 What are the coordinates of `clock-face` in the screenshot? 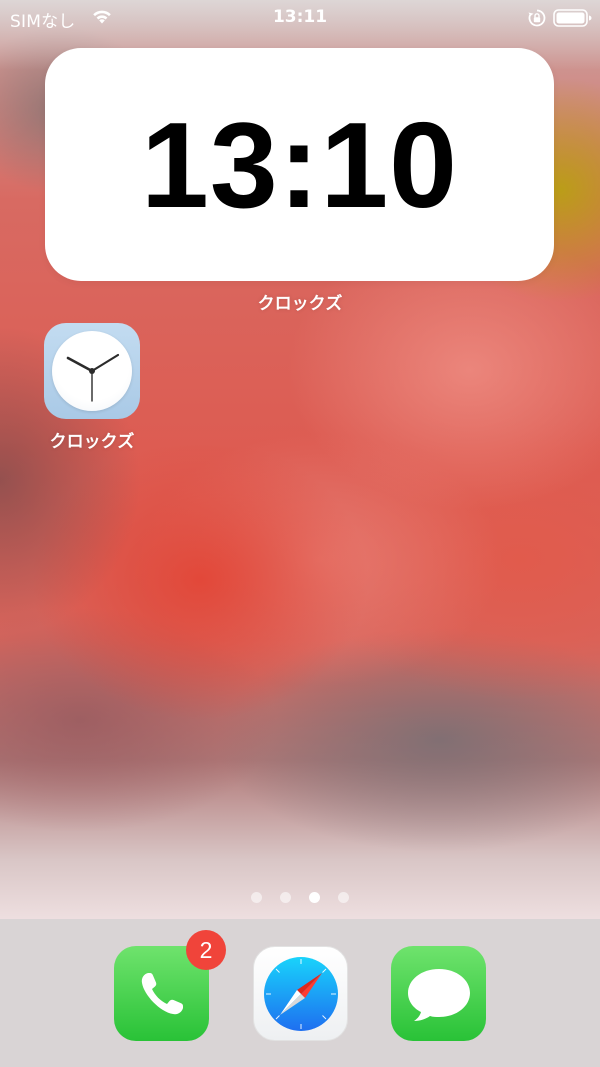 It's located at (92, 371).